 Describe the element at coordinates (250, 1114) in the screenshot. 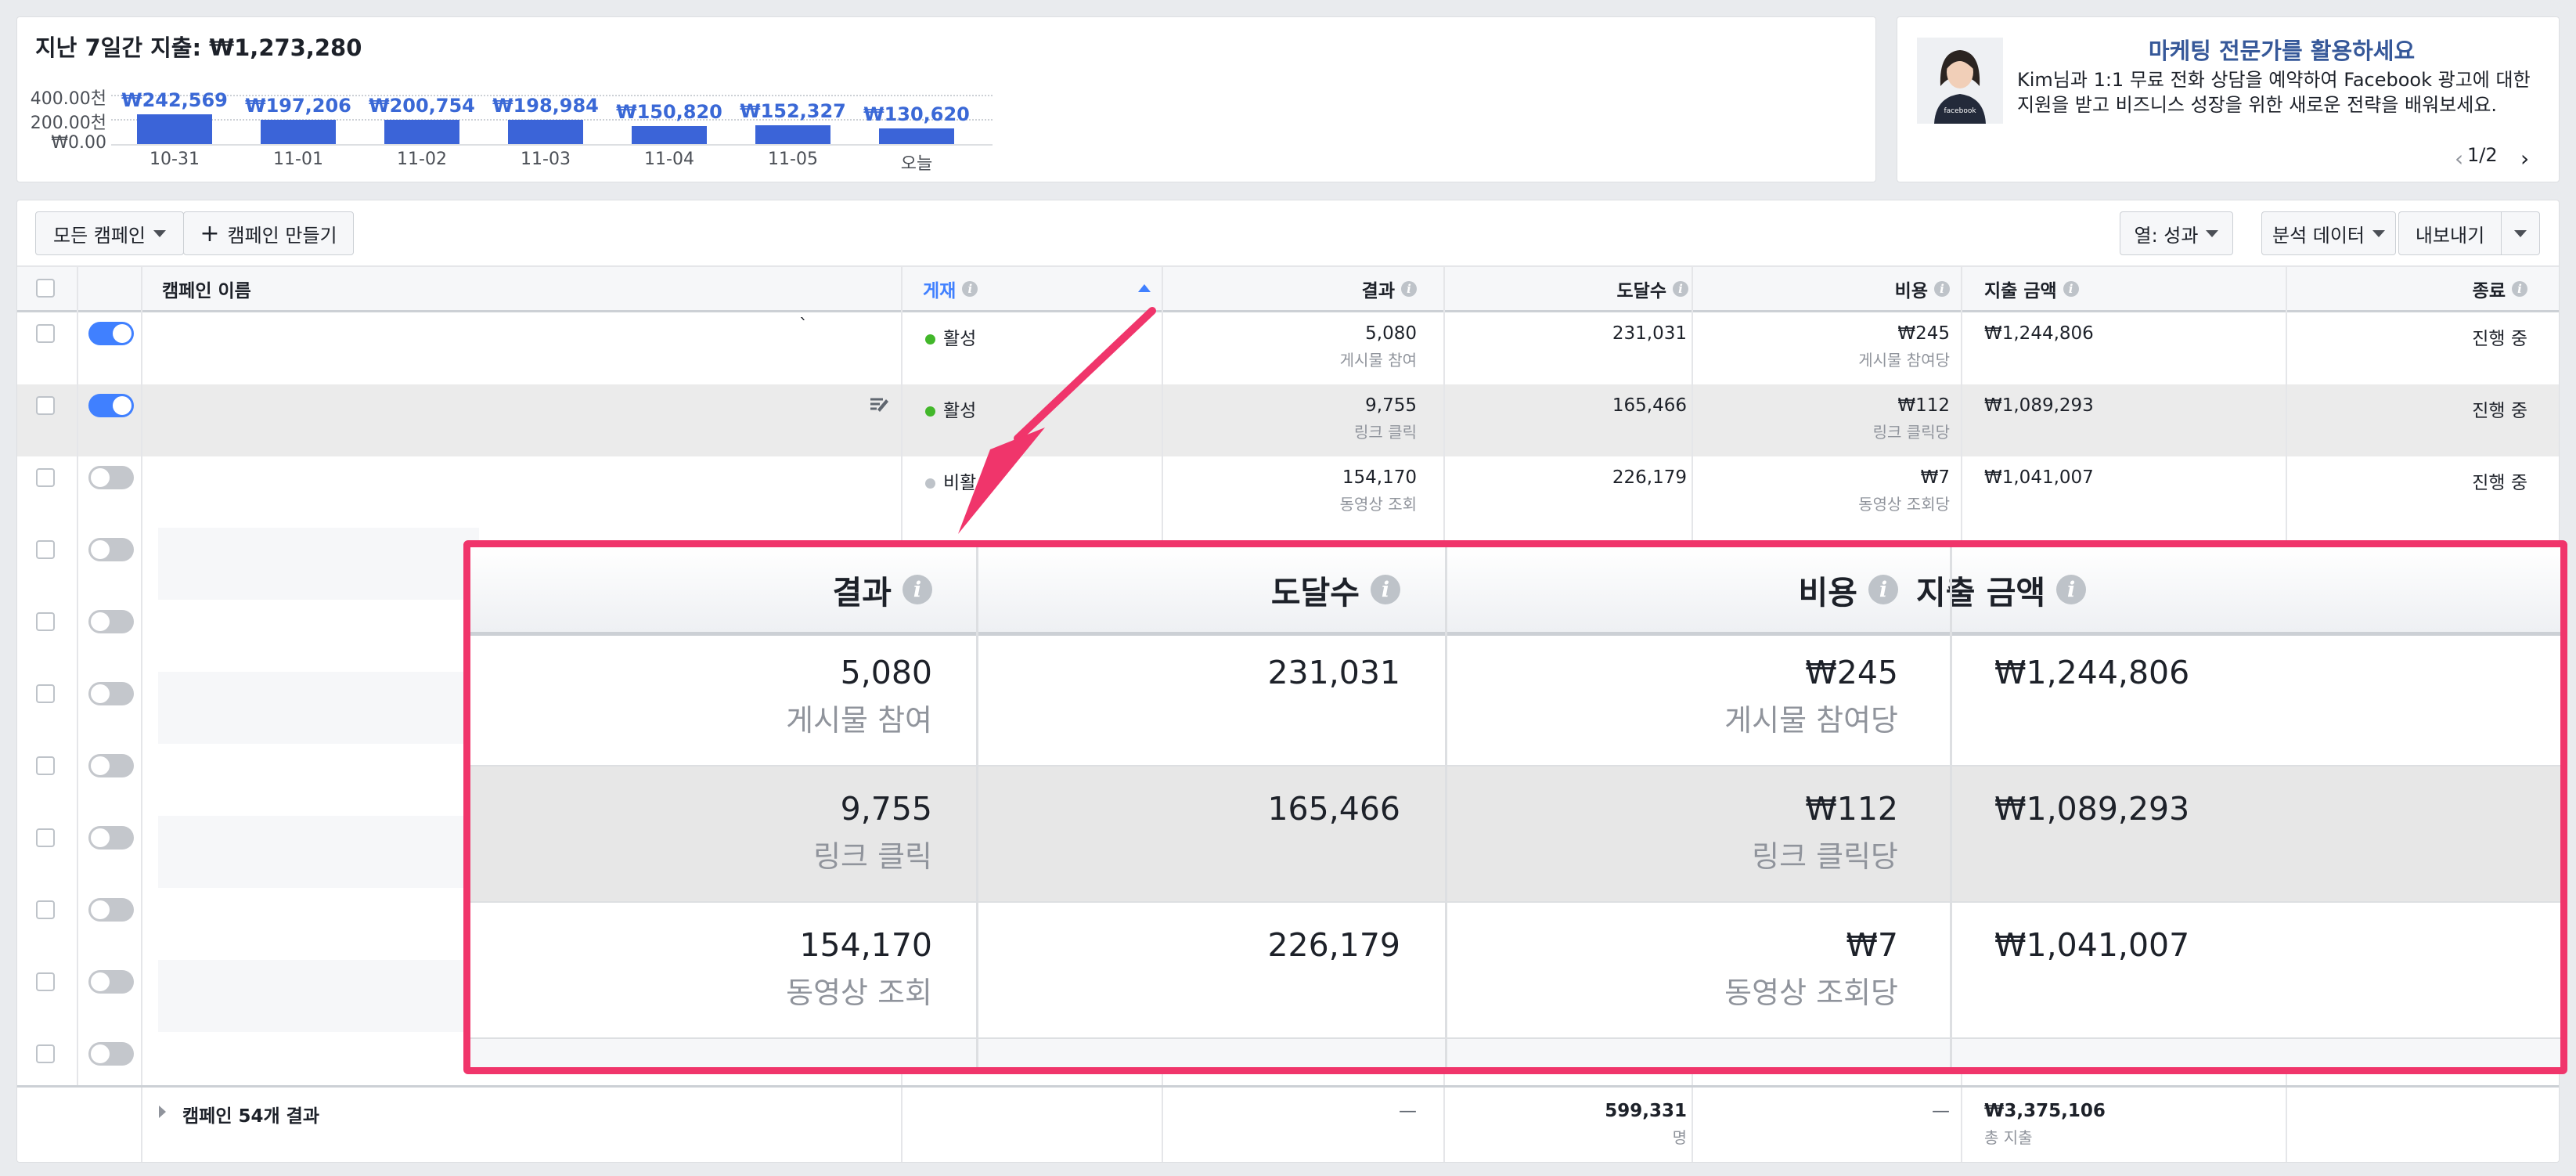

I see `totals-label: 캠페인 54개 결과` at that location.